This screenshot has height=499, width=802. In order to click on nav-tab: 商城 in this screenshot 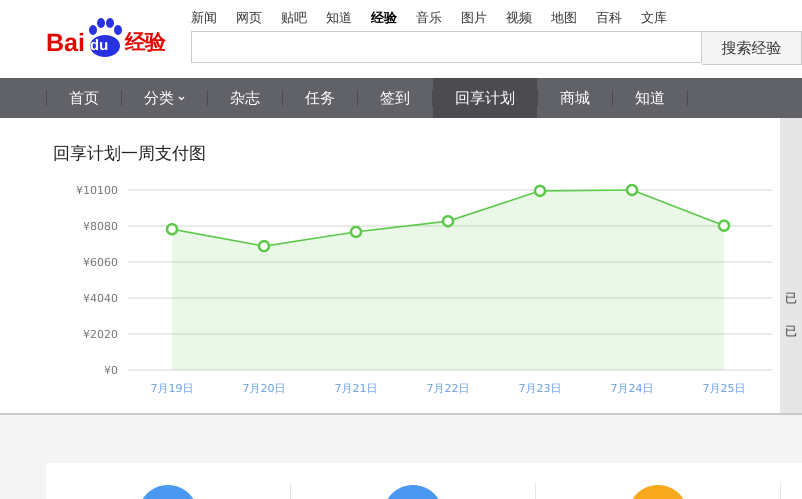, I will do `click(575, 98)`.